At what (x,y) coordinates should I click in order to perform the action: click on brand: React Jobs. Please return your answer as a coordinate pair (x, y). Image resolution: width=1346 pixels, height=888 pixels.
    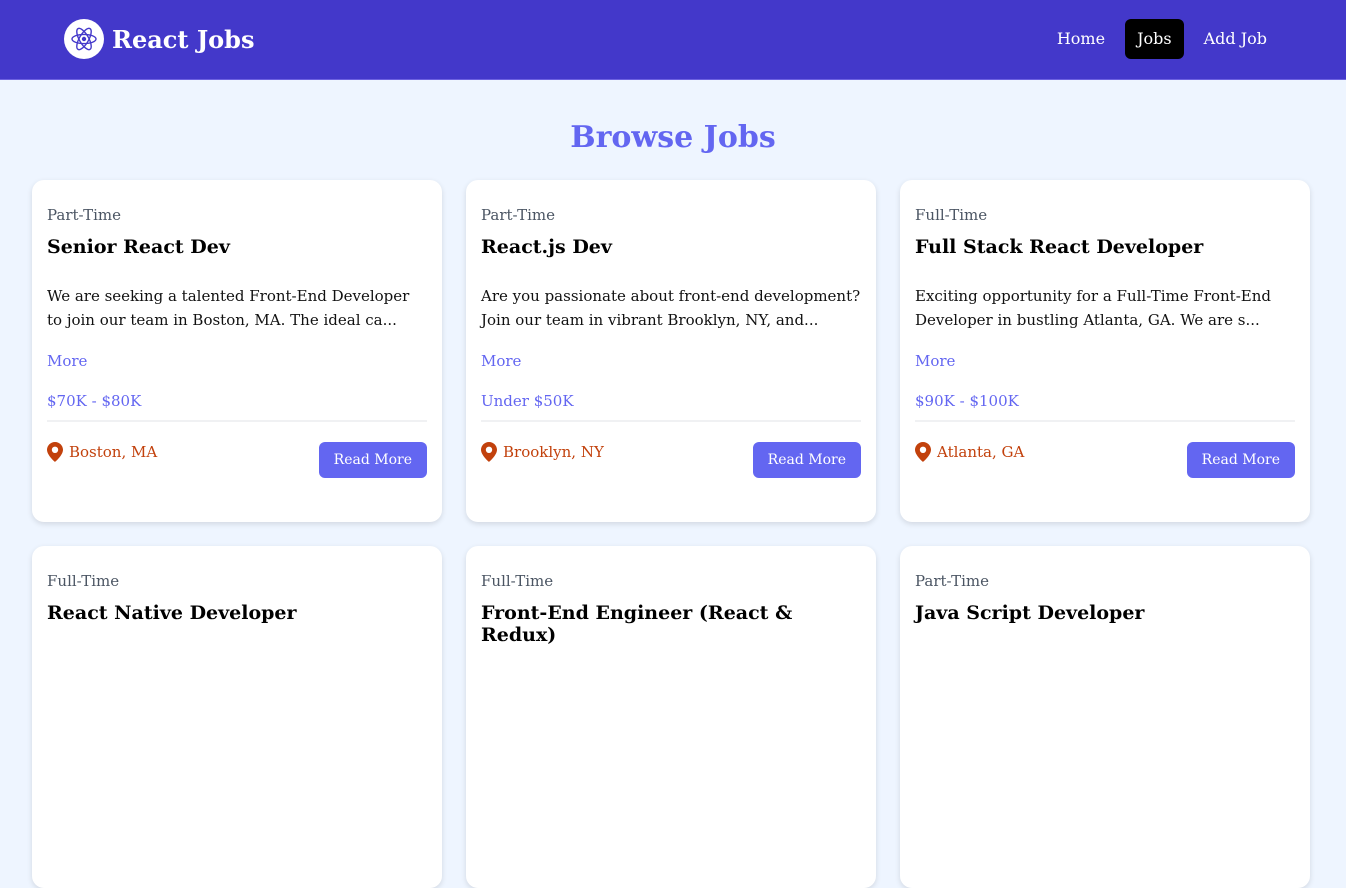
    Looking at the image, I should click on (159, 39).